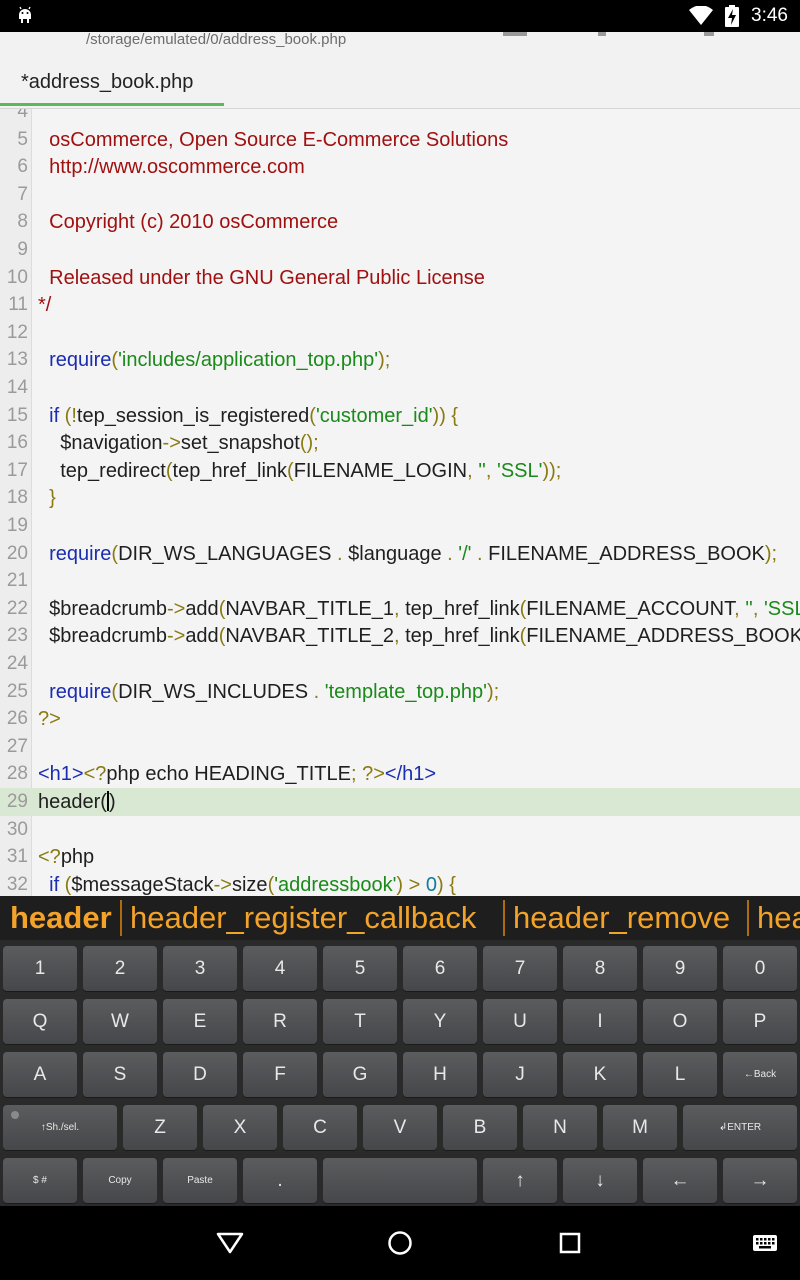  Describe the element at coordinates (440, 1021) in the screenshot. I see `key-y: Y` at that location.